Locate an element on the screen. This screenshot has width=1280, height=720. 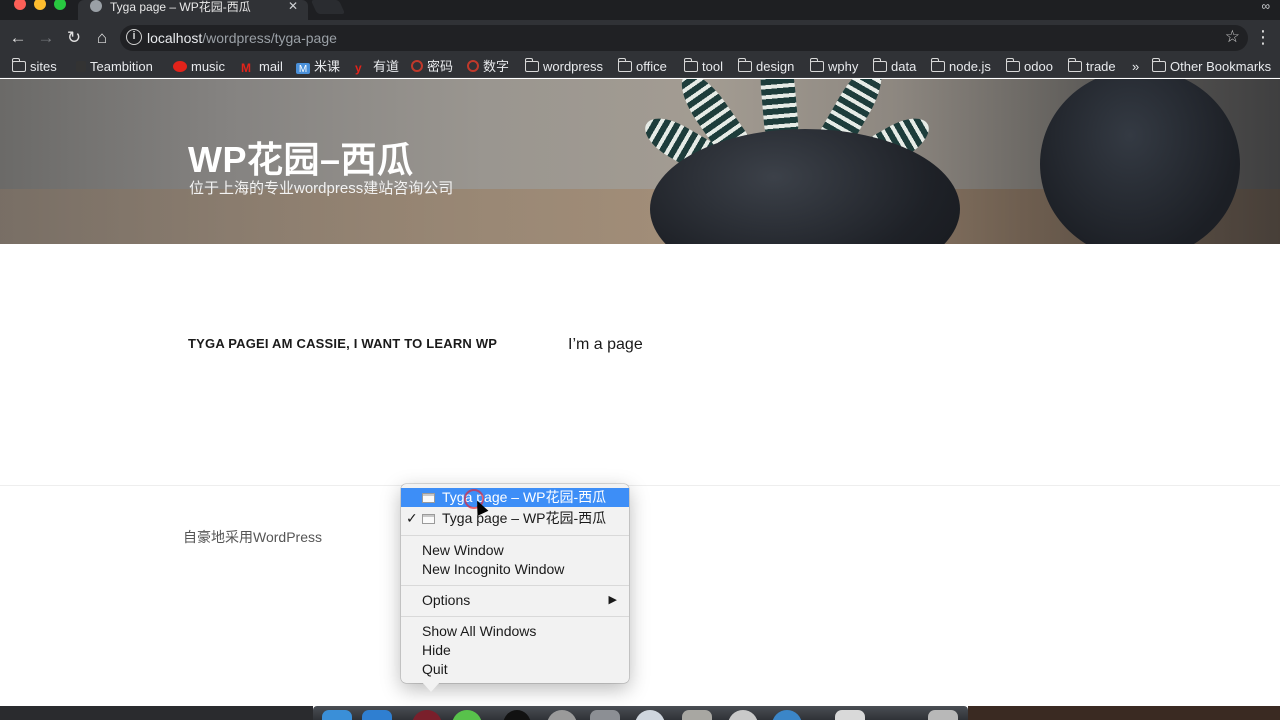
new-tab-button is located at coordinates (328, 7).